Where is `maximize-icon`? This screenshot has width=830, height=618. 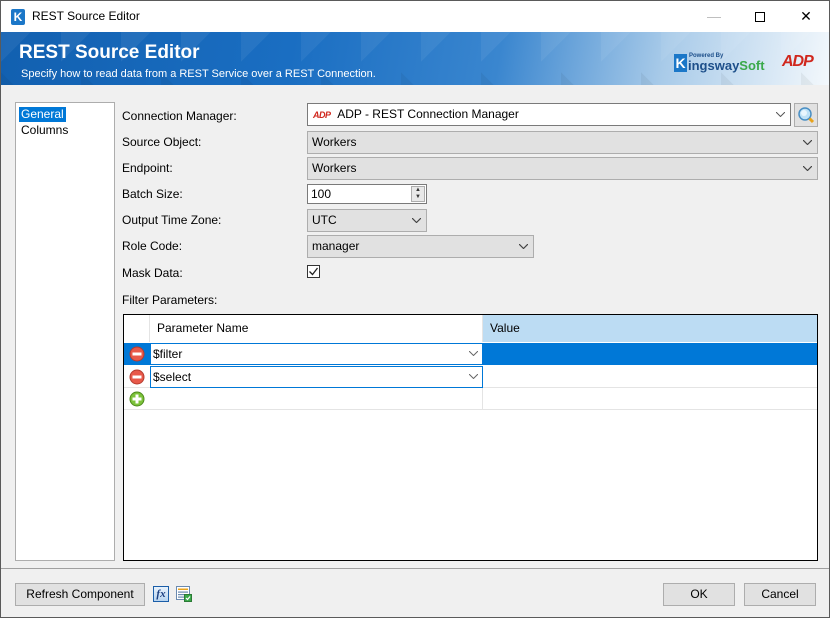
maximize-icon is located at coordinates (760, 17).